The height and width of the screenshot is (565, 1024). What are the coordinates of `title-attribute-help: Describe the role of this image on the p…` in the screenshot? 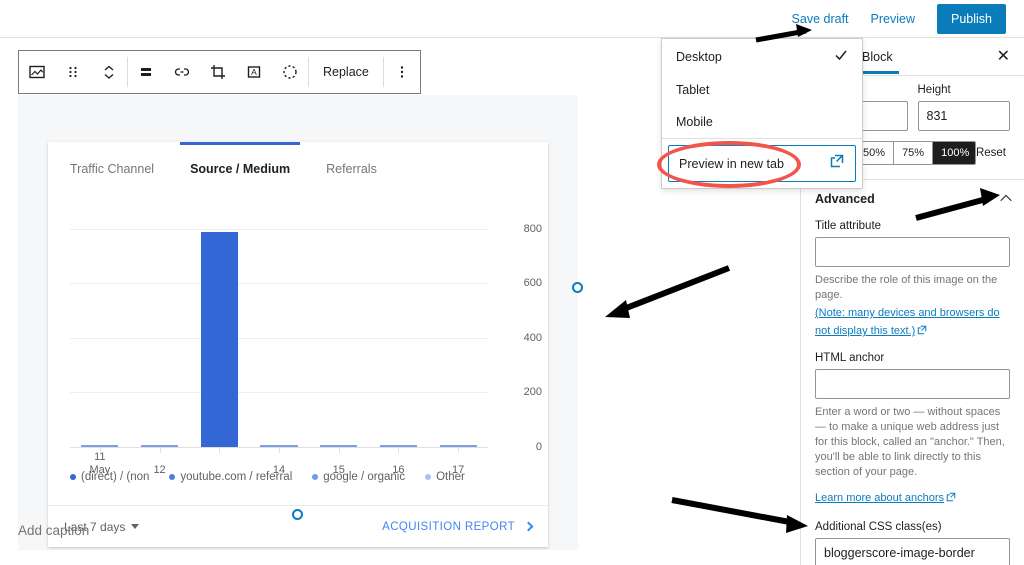 It's located at (906, 287).